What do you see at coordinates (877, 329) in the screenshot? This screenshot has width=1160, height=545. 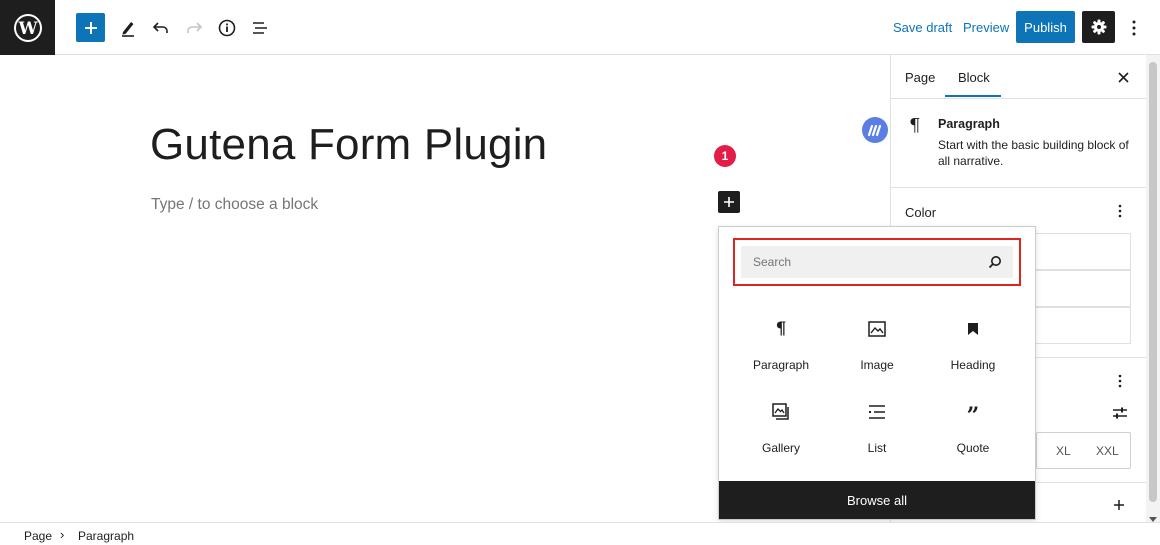 I see `image-icon` at bounding box center [877, 329].